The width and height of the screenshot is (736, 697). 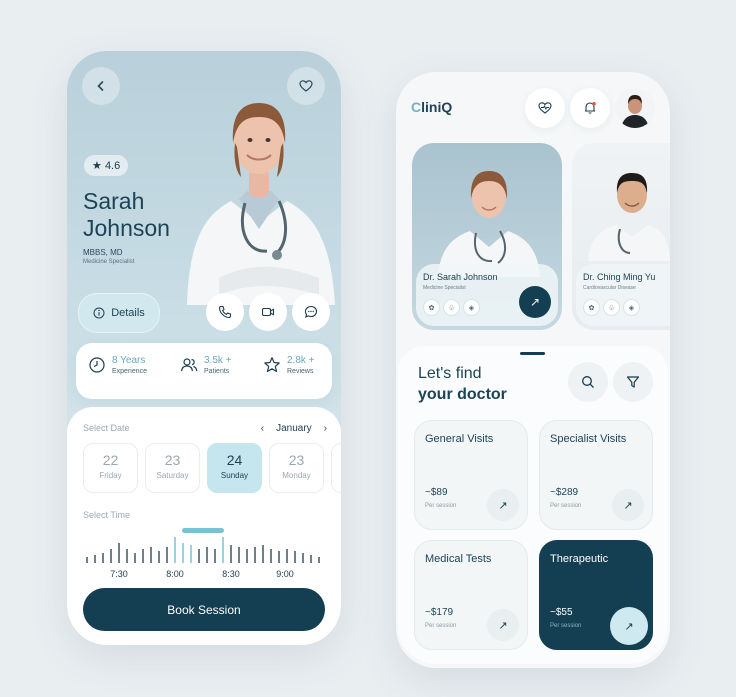 I want to click on message-button, so click(x=311, y=312).